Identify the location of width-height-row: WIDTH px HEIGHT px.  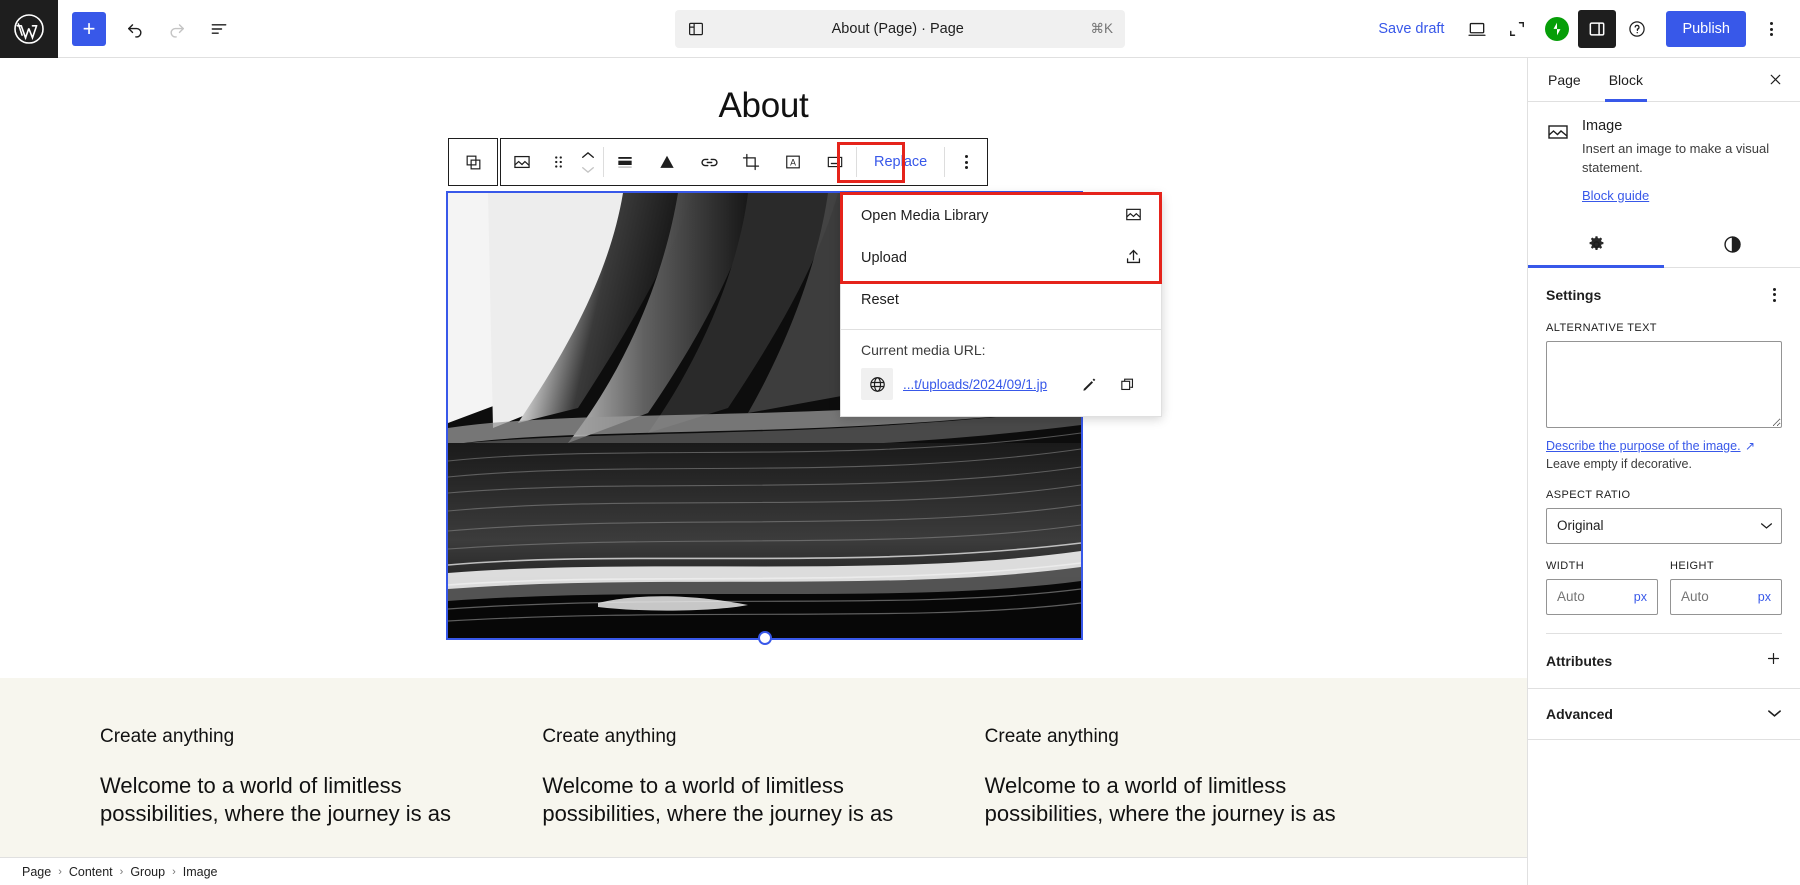
(1664, 587).